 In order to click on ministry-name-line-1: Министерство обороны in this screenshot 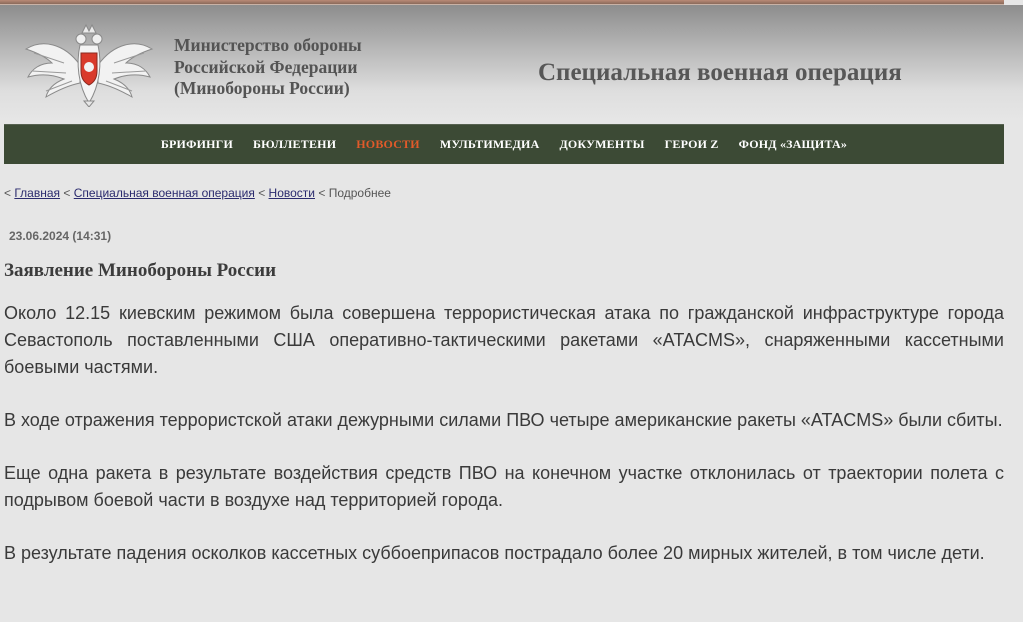, I will do `click(268, 45)`.